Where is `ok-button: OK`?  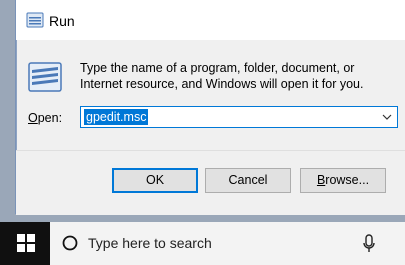
ok-button: OK is located at coordinates (155, 180).